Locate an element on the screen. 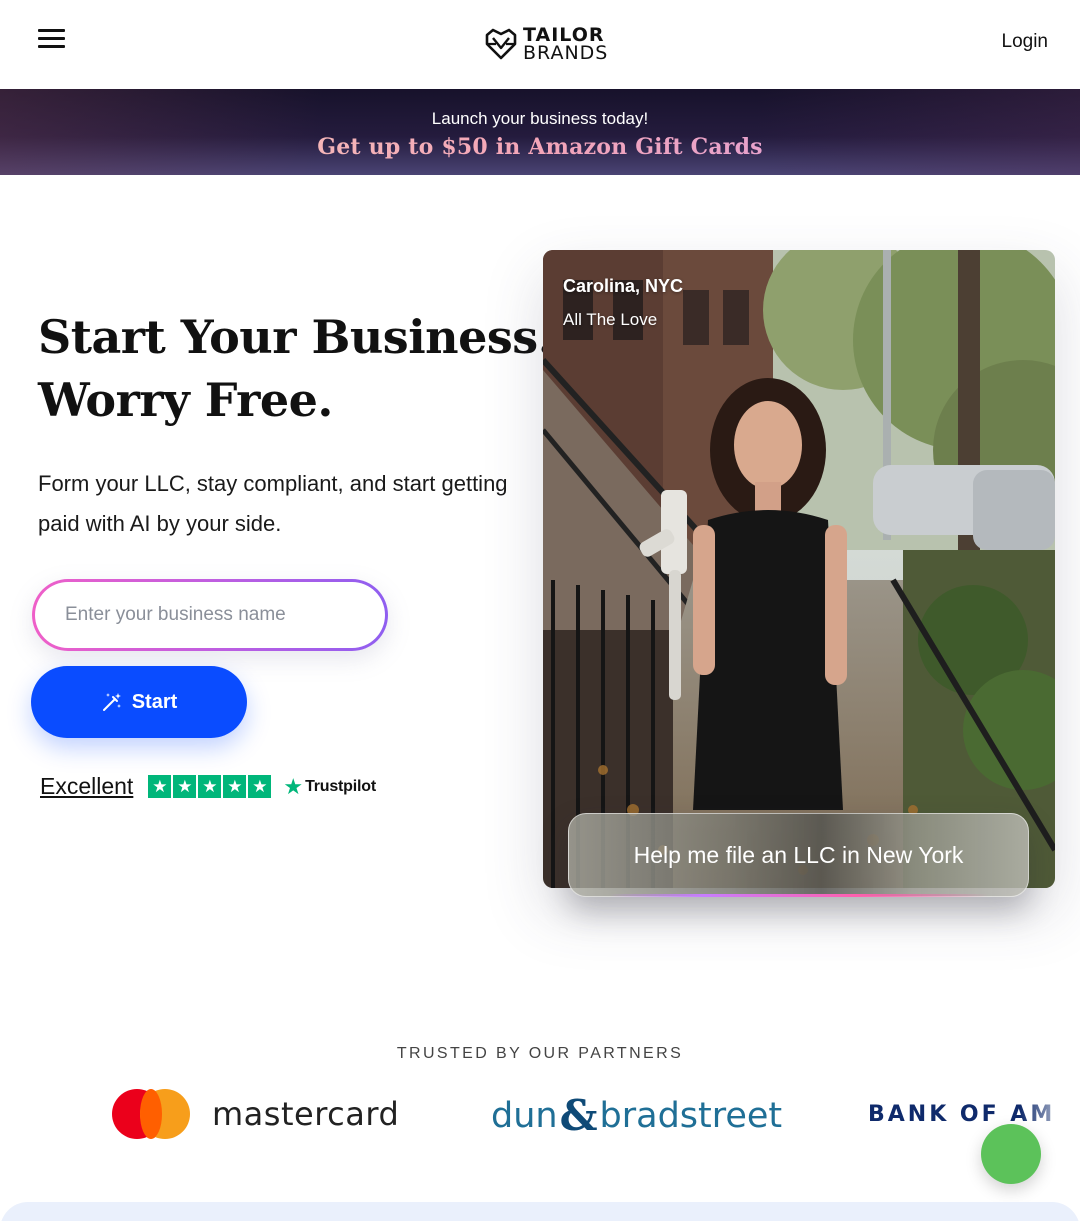 The height and width of the screenshot is (1221, 1080). shield-heart-logo-icon is located at coordinates (501, 44).